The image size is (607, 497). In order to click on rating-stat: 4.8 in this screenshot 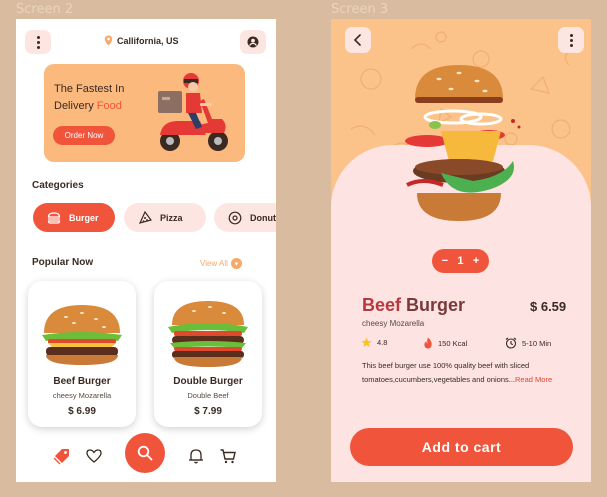, I will do `click(374, 342)`.